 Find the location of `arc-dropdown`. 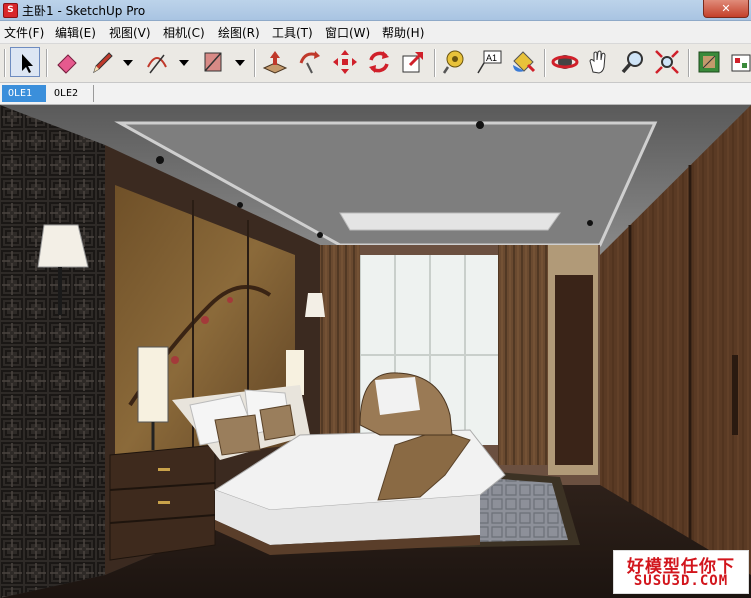

arc-dropdown is located at coordinates (184, 62).